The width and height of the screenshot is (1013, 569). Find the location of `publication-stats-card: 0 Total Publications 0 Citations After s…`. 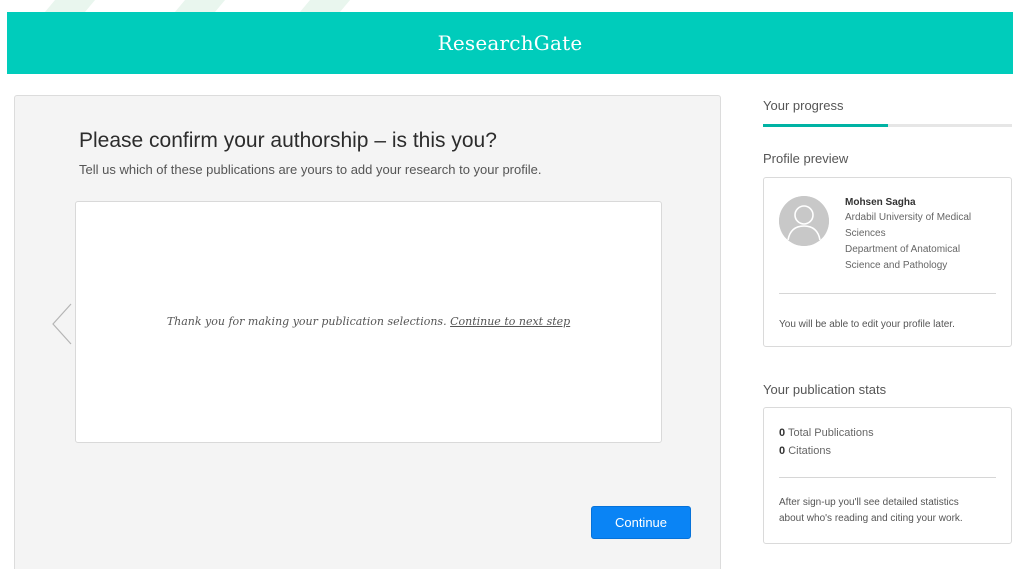

publication-stats-card: 0 Total Publications 0 Citations After s… is located at coordinates (887, 475).